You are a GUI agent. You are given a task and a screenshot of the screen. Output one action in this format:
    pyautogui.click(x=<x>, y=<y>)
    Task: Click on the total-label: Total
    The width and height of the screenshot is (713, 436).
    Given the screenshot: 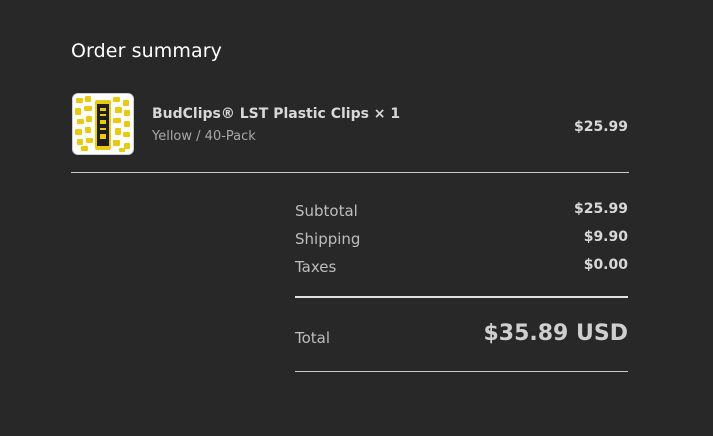 What is the action you would take?
    pyautogui.click(x=313, y=338)
    